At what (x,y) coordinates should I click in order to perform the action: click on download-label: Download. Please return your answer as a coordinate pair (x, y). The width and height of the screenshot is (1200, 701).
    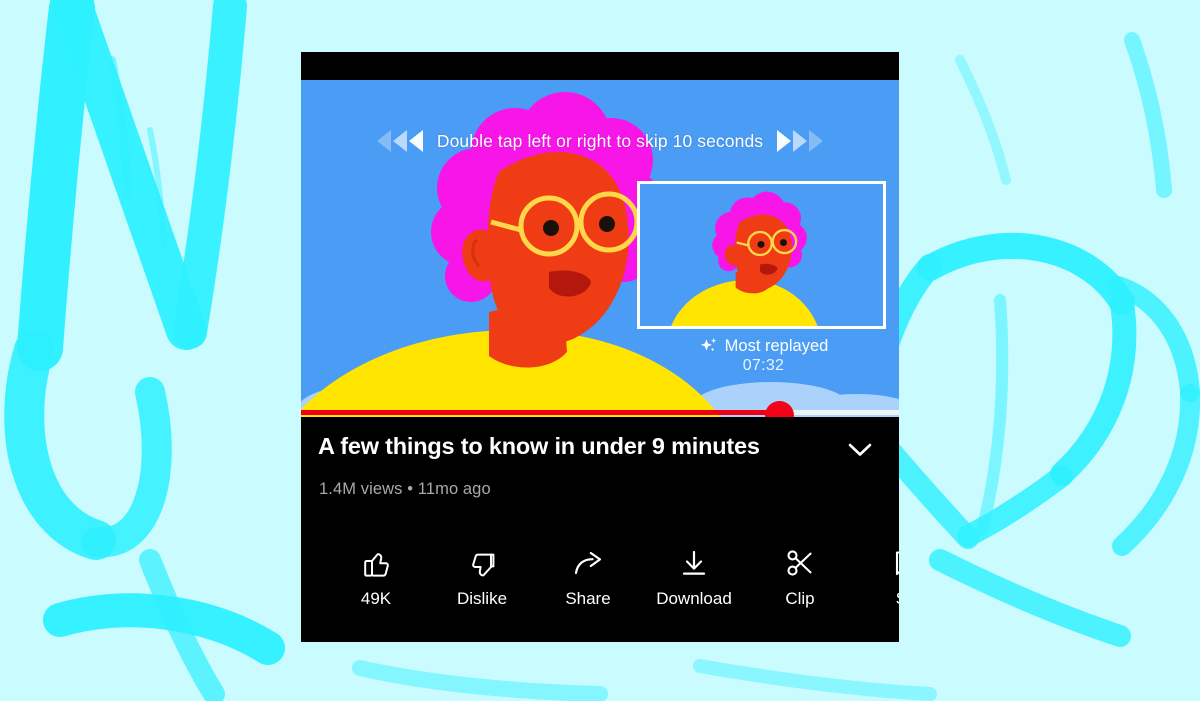
    Looking at the image, I should click on (694, 598).